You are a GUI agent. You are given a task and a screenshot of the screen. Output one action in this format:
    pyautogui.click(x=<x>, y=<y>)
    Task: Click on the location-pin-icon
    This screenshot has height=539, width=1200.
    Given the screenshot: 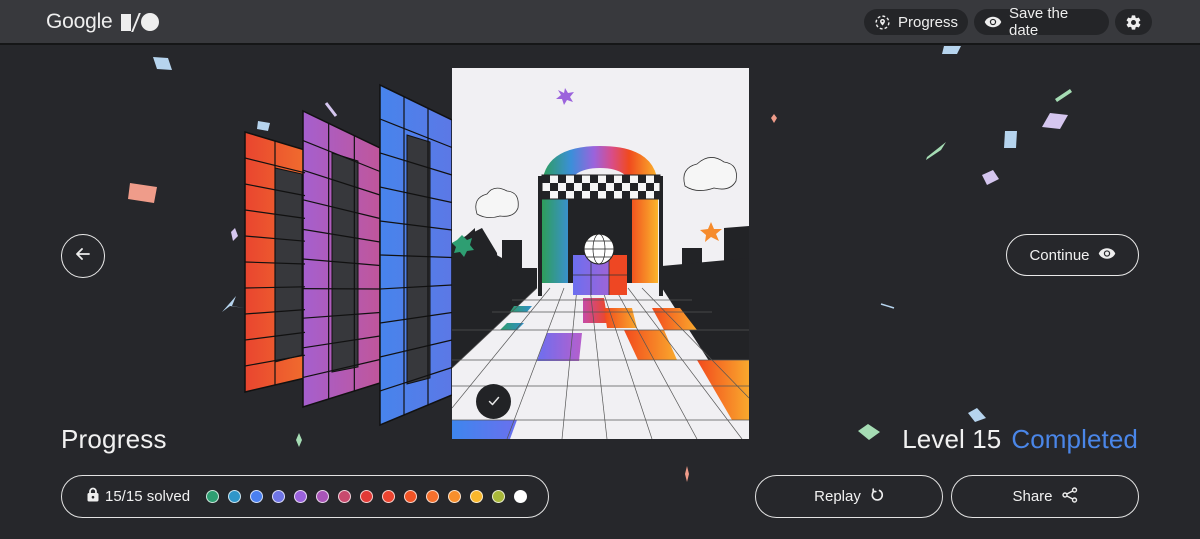 What is the action you would take?
    pyautogui.click(x=882, y=22)
    